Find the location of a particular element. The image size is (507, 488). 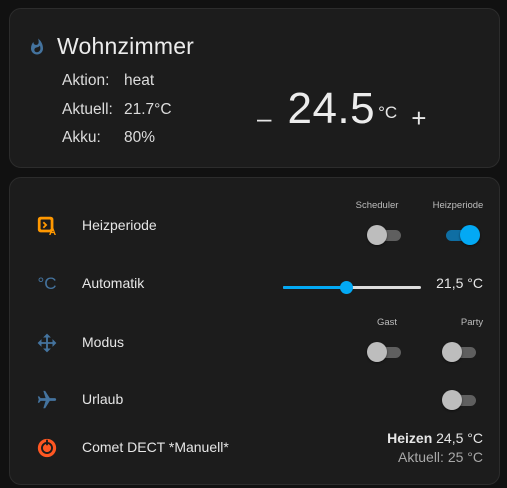

row-label-comet: Comet DECT *Manuell* is located at coordinates (155, 447).